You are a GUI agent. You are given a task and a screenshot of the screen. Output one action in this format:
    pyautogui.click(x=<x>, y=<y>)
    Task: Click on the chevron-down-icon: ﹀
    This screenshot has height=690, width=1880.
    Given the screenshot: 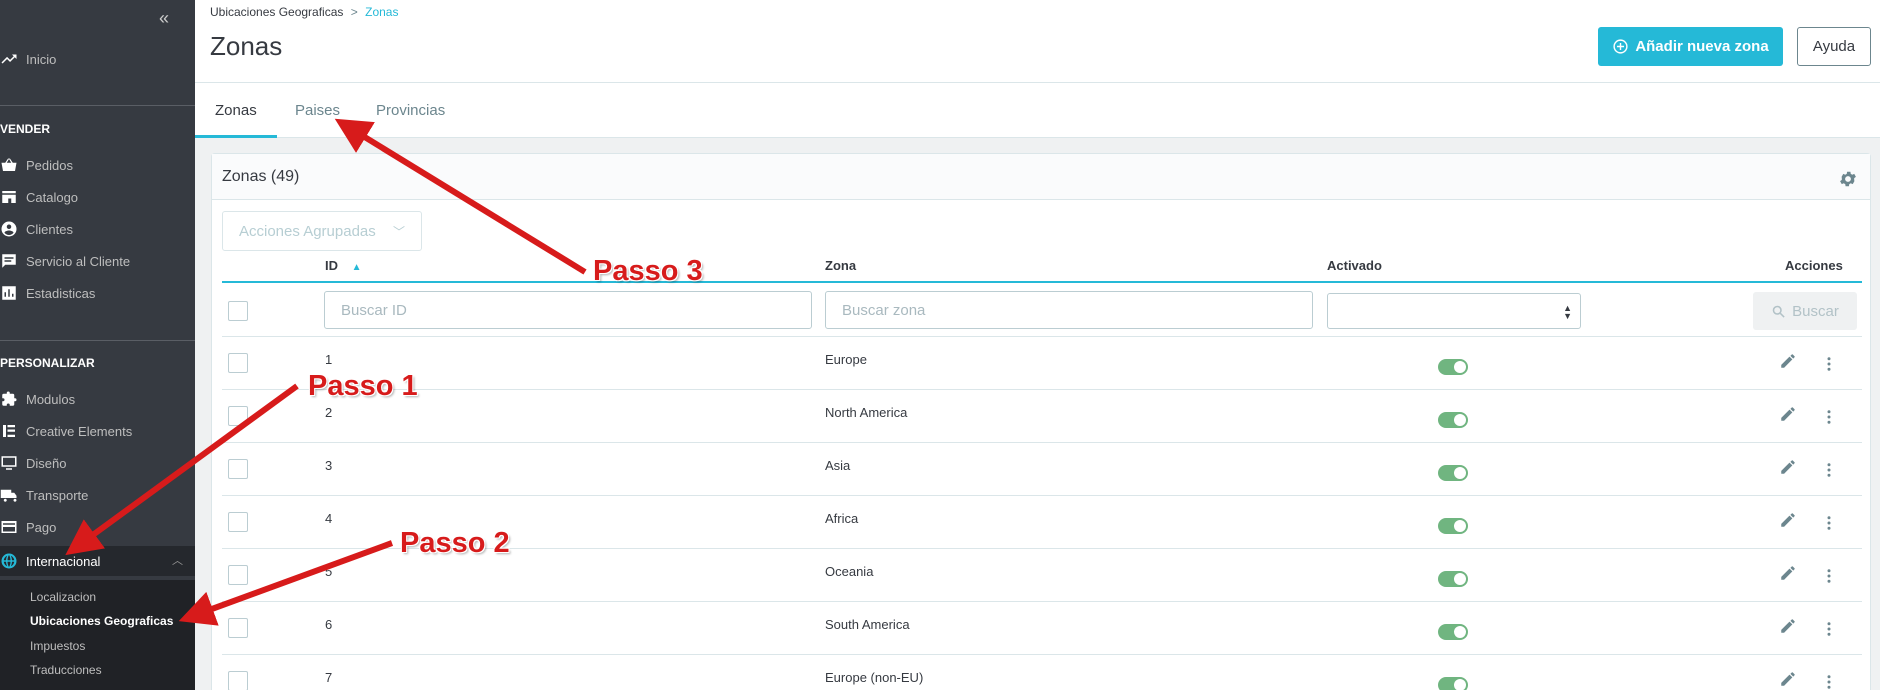 What is the action you would take?
    pyautogui.click(x=398, y=231)
    